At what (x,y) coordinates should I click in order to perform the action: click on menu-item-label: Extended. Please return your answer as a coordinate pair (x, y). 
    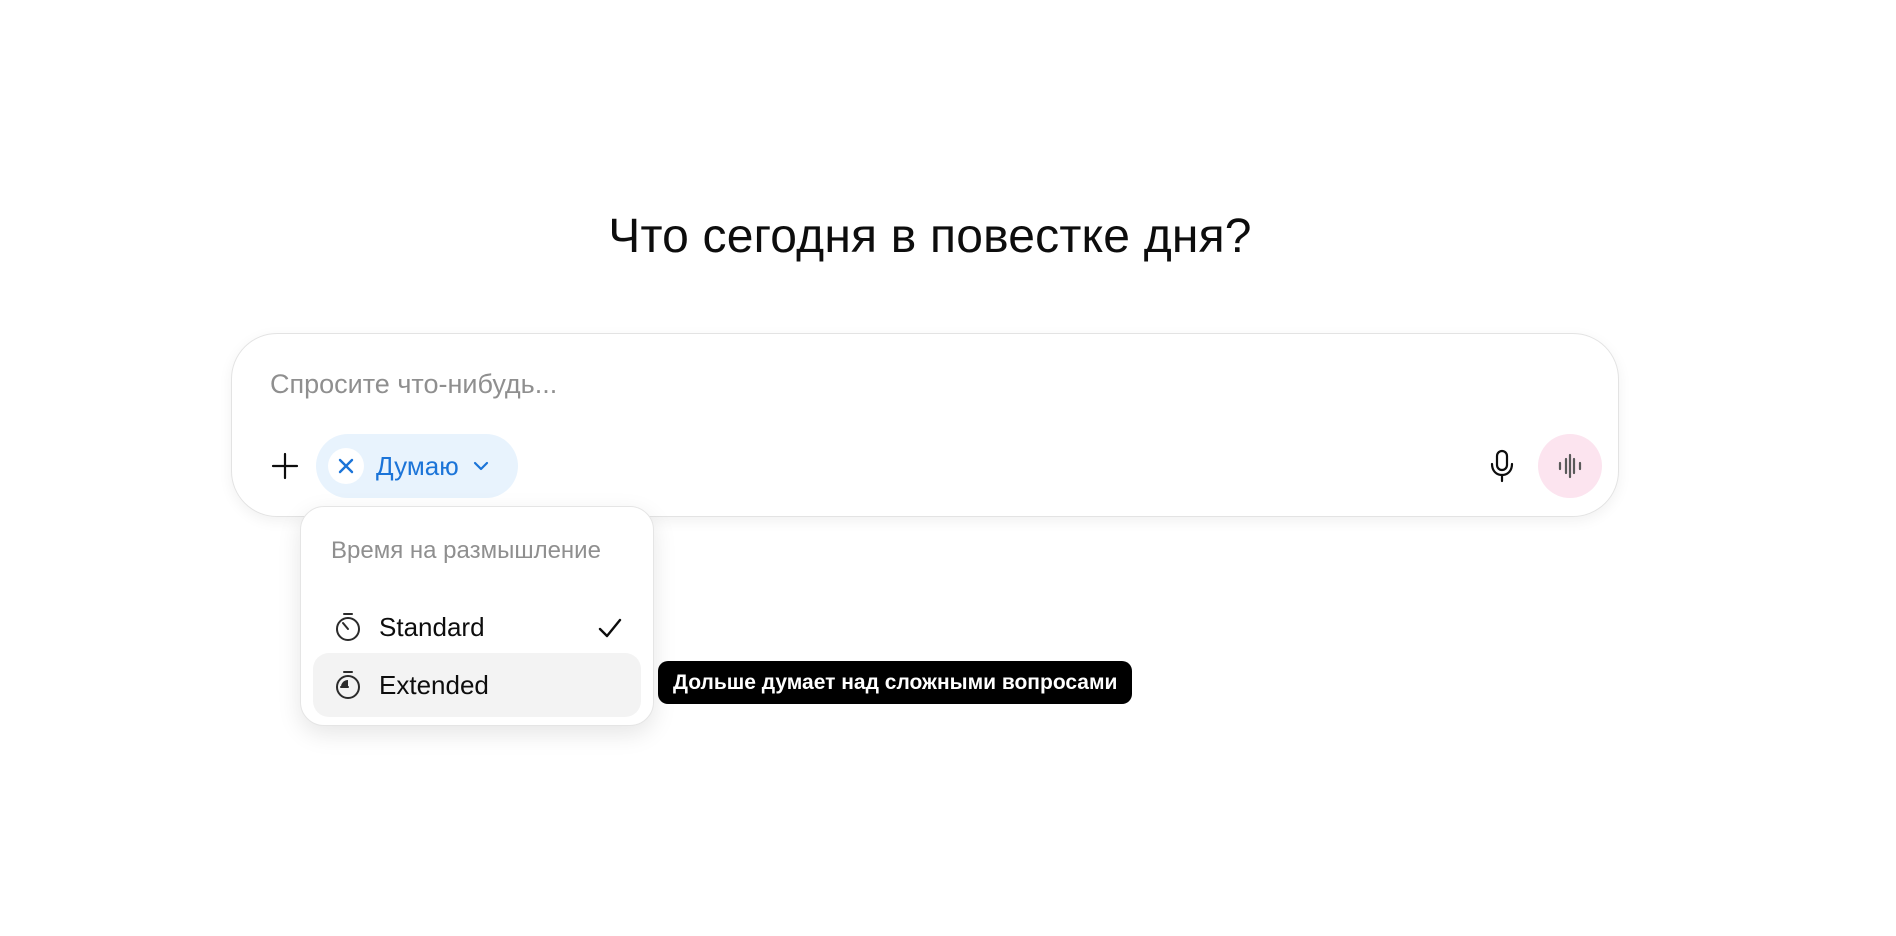
    Looking at the image, I should click on (434, 684).